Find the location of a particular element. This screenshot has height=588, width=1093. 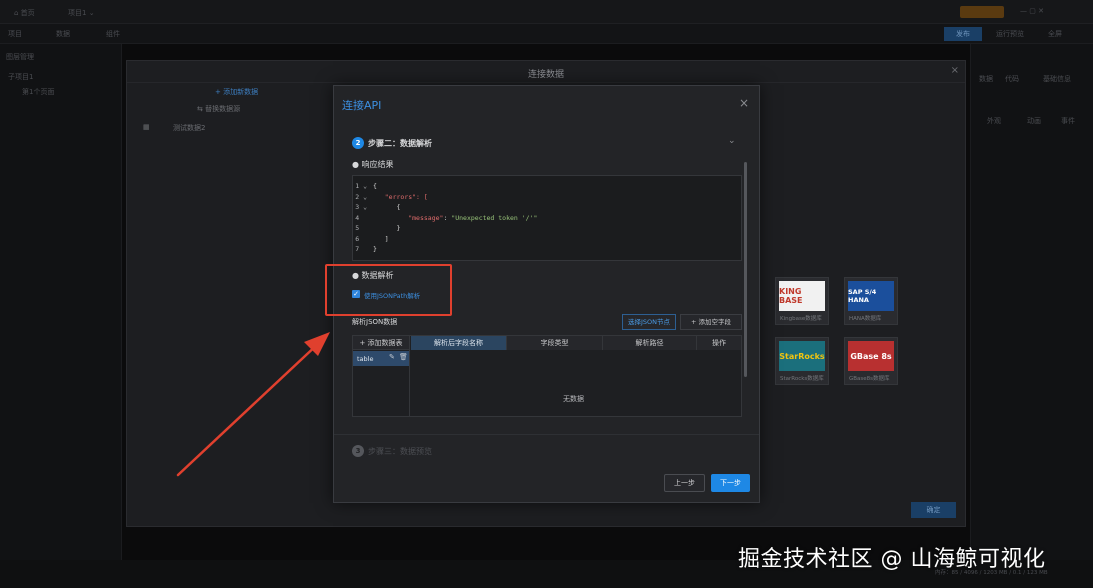

property-panel: 数据 代码 基础信息 外观 动画 事件 is located at coordinates (1031, 316).